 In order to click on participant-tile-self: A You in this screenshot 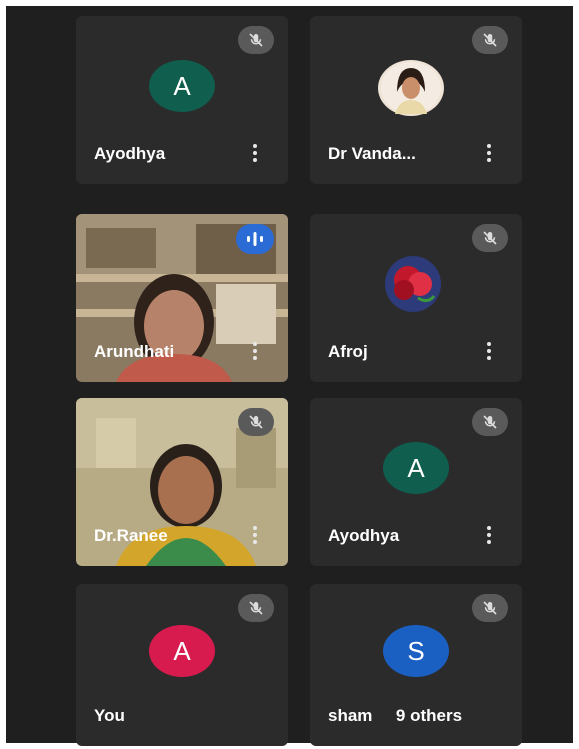, I will do `click(182, 665)`.